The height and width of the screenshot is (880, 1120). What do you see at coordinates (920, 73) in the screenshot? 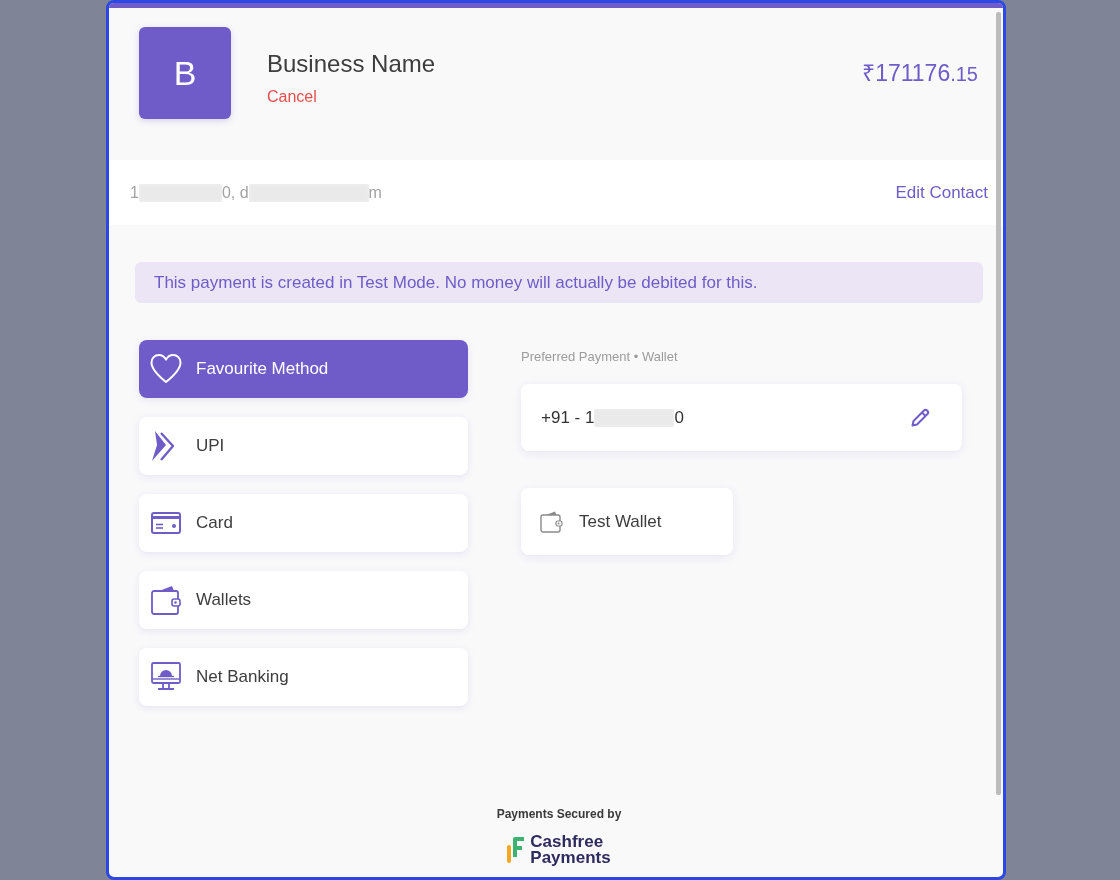
I see `amount-text: ₹171176.15` at bounding box center [920, 73].